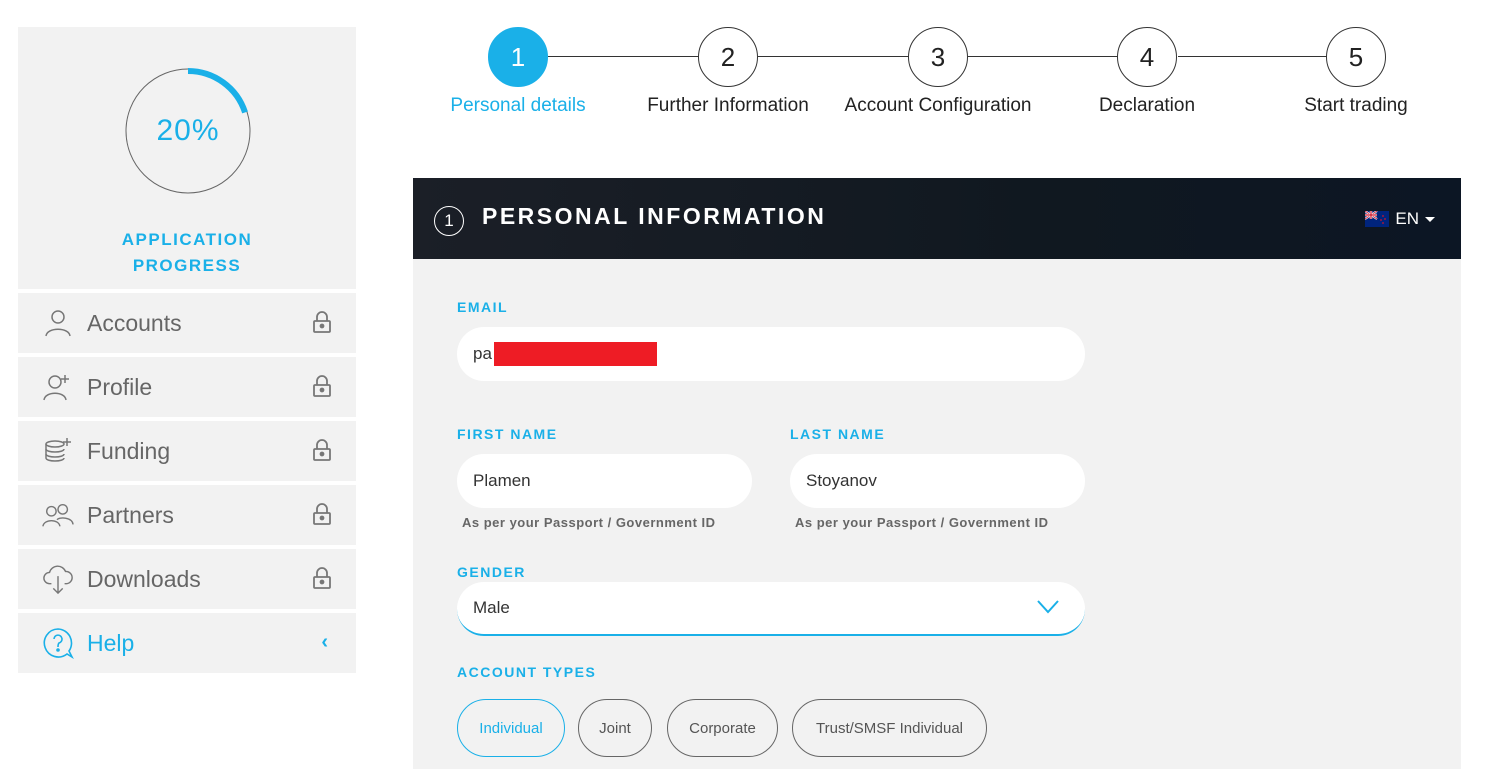 The width and height of the screenshot is (1497, 769). What do you see at coordinates (527, 672) in the screenshot?
I see `account-types-label: ACCOUNT TYPES` at bounding box center [527, 672].